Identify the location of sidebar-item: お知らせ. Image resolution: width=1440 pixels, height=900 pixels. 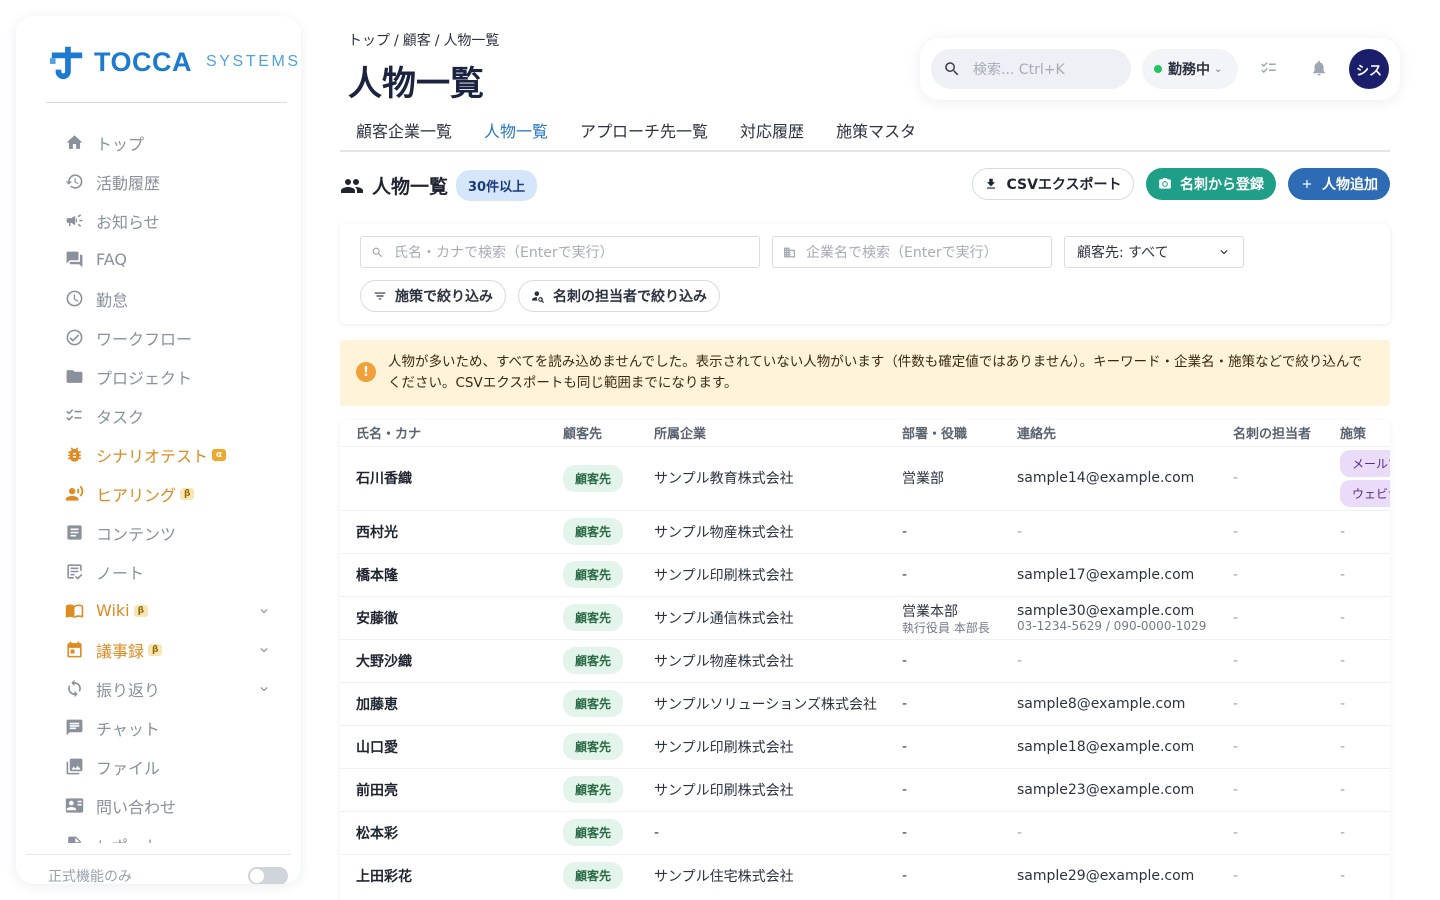
(158, 220).